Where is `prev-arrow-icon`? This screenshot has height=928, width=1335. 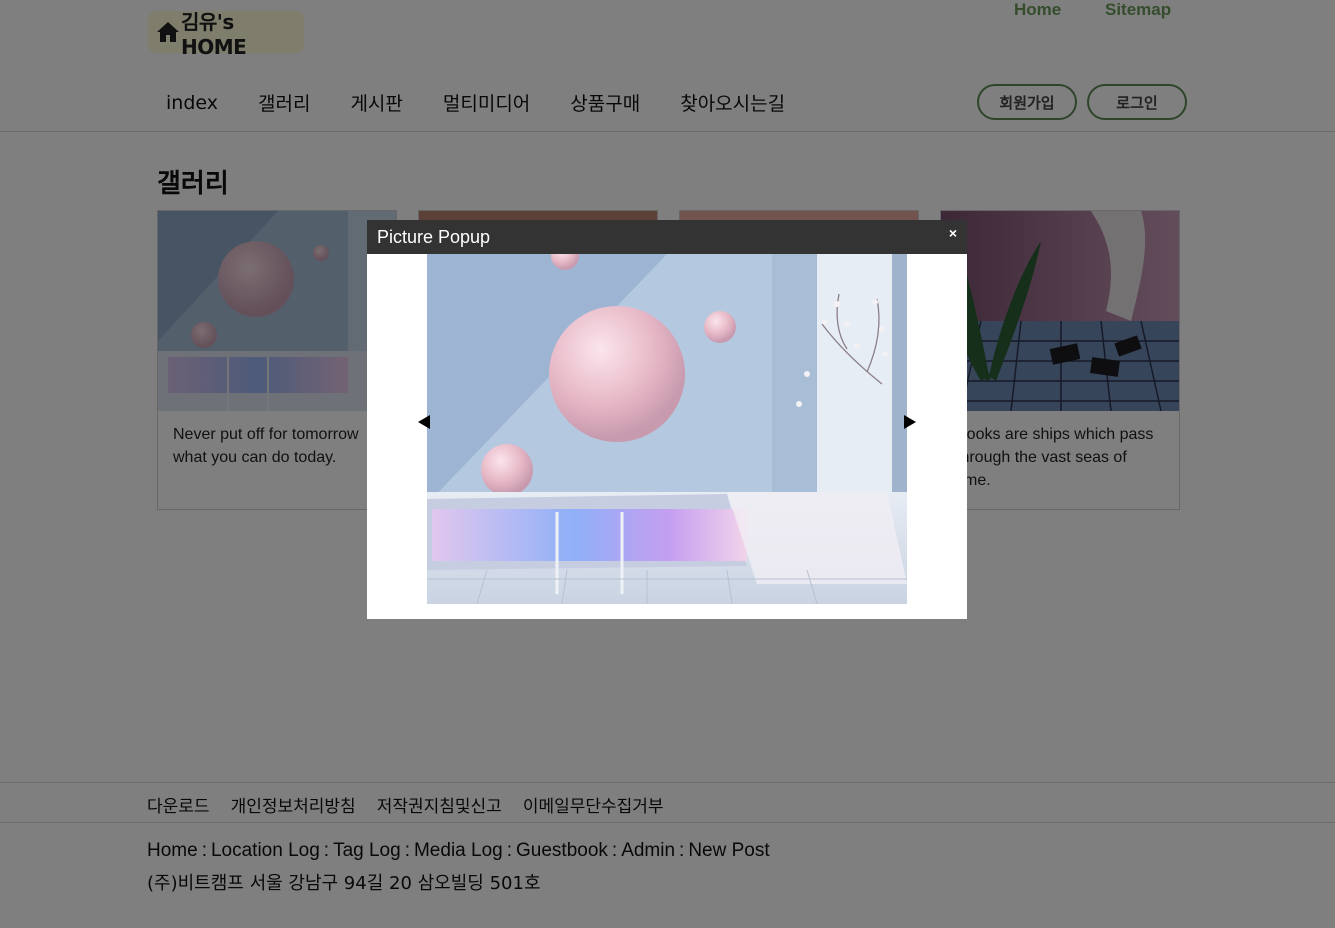 prev-arrow-icon is located at coordinates (424, 422).